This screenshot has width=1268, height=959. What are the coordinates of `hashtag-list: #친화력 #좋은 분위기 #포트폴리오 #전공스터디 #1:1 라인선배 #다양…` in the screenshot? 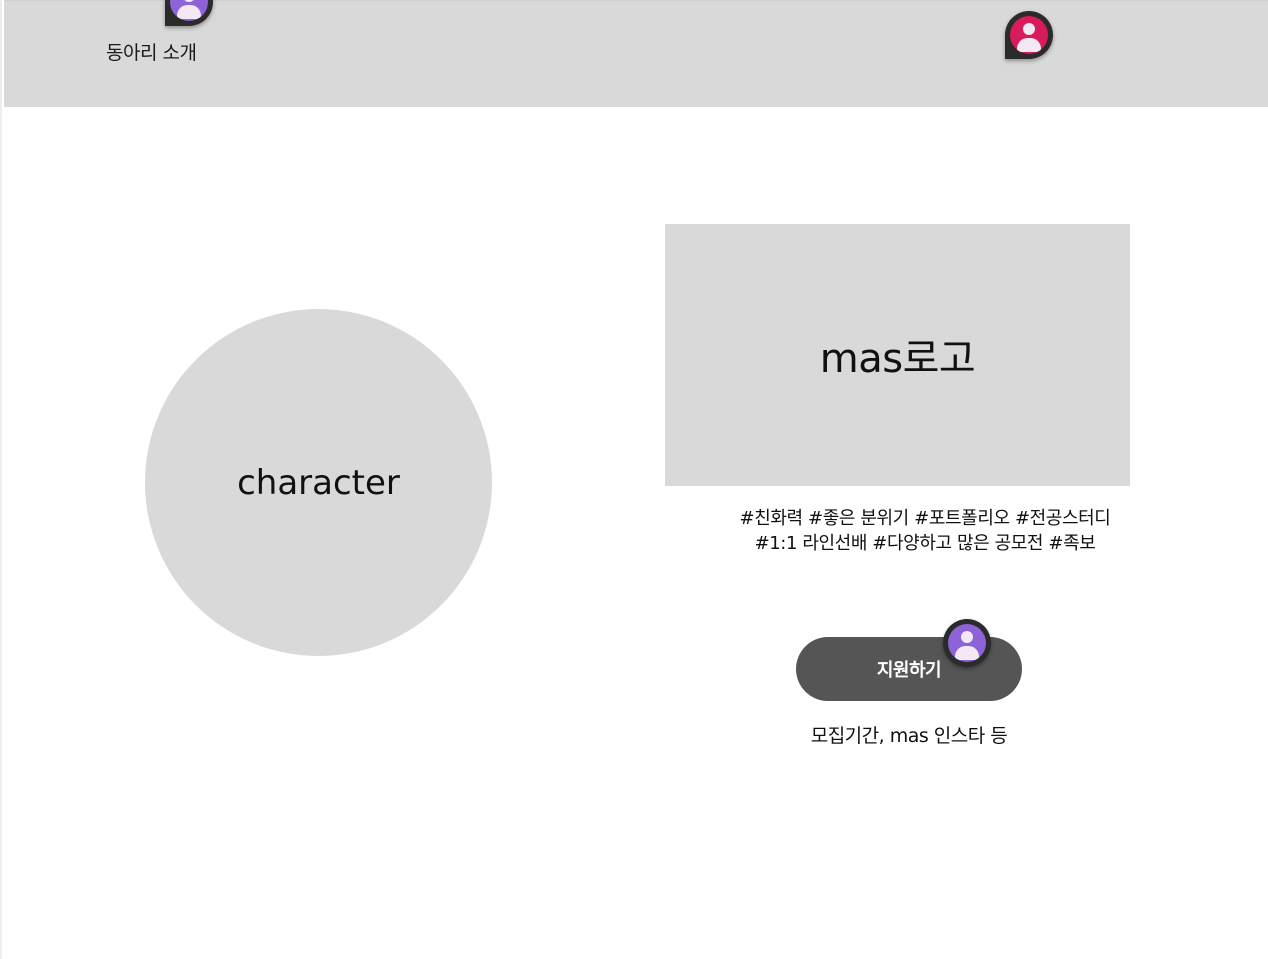 It's located at (925, 531).